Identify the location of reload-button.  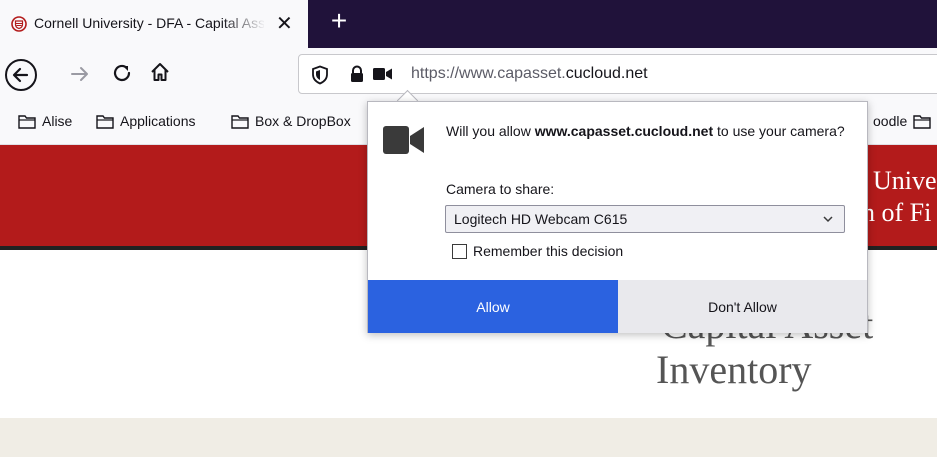
(122, 73).